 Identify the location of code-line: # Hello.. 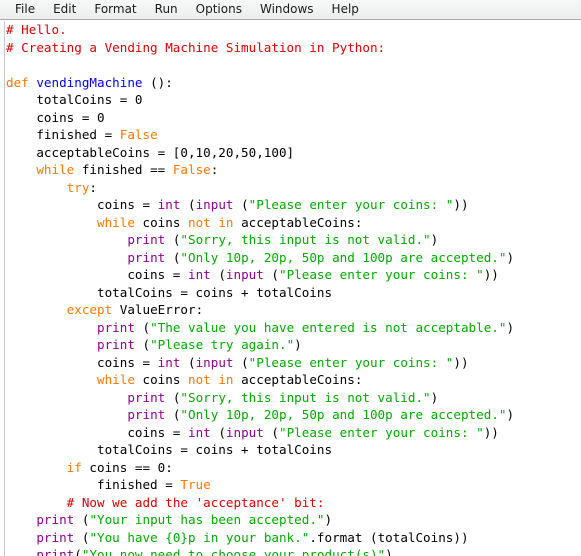
(260, 30).